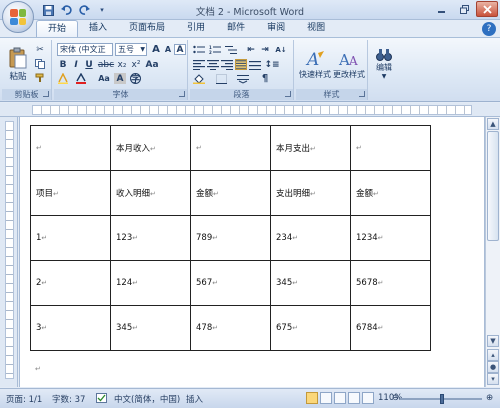  I want to click on justify-icon, so click(241, 64).